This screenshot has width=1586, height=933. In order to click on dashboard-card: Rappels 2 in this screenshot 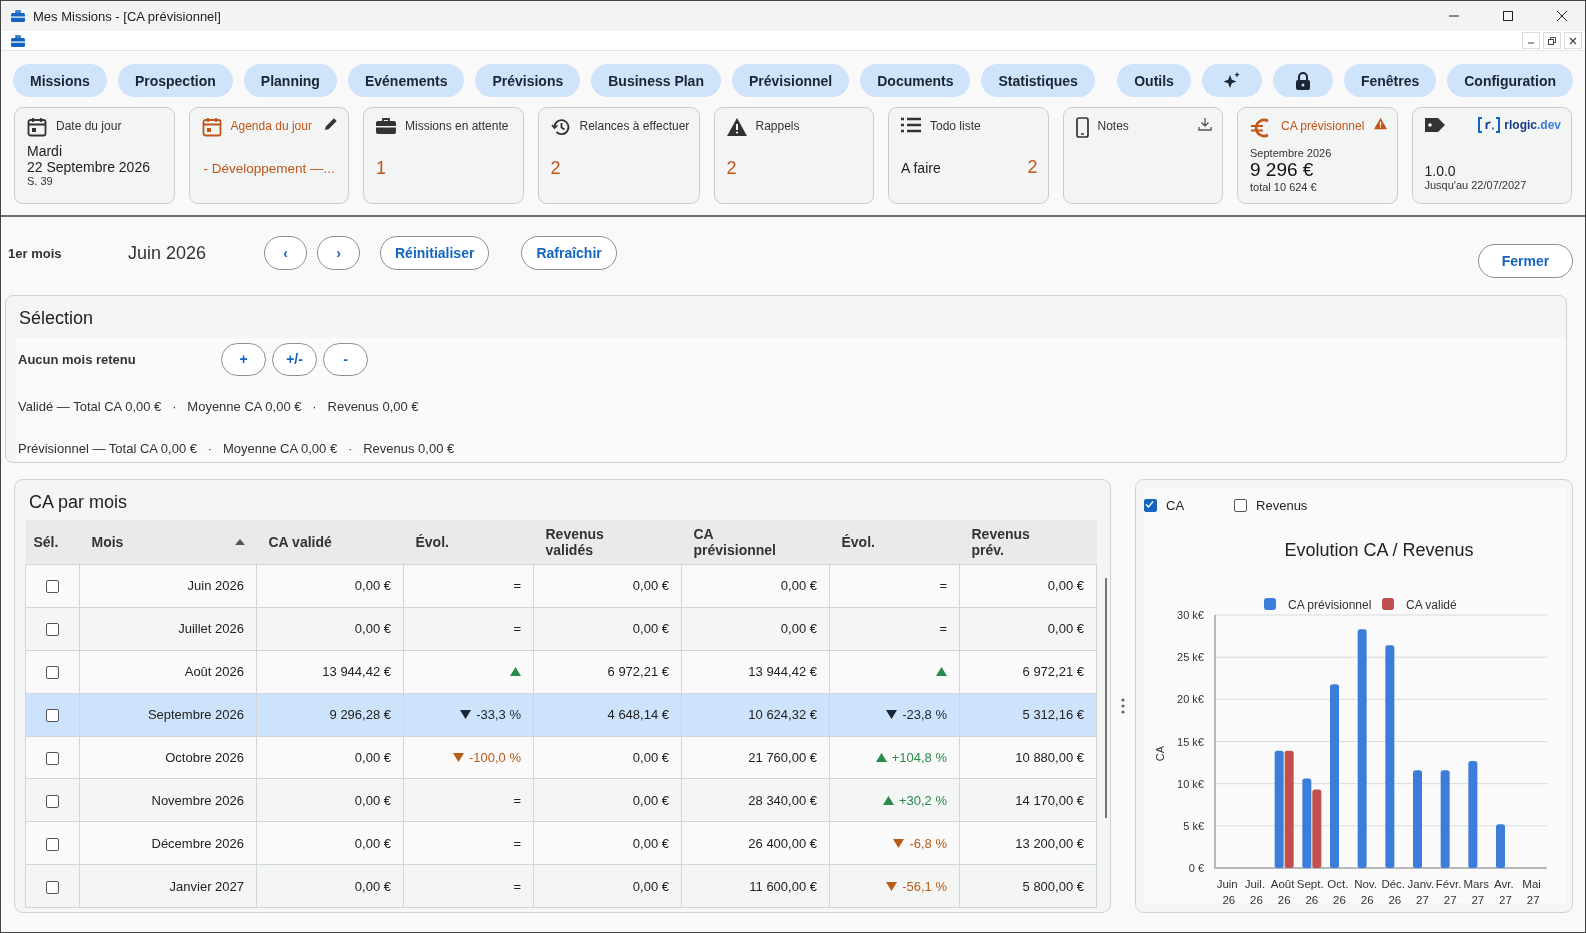, I will do `click(793, 155)`.